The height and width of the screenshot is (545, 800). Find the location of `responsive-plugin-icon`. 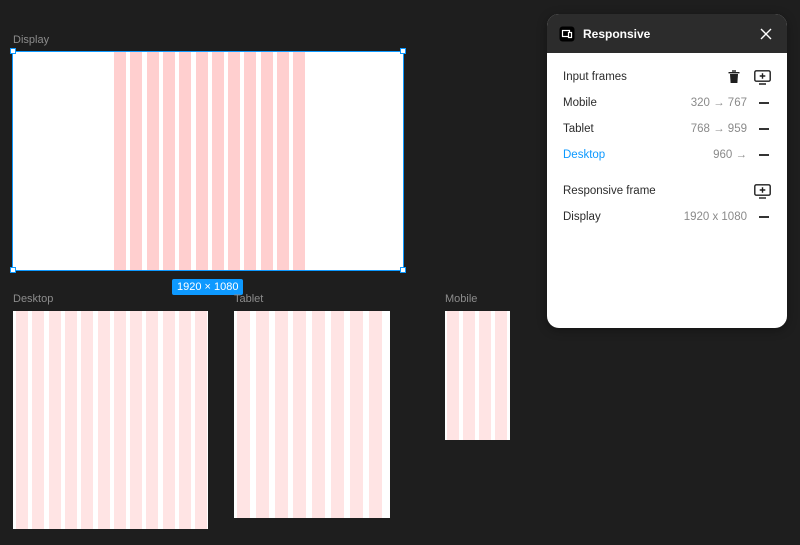

responsive-plugin-icon is located at coordinates (567, 34).